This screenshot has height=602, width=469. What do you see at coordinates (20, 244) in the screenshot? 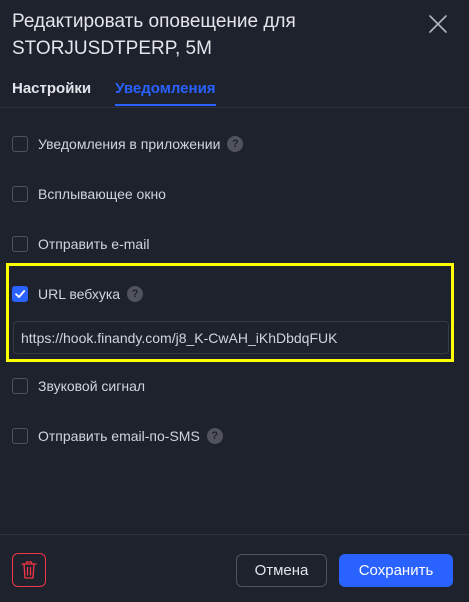
I see `send-email-checkbox` at bounding box center [20, 244].